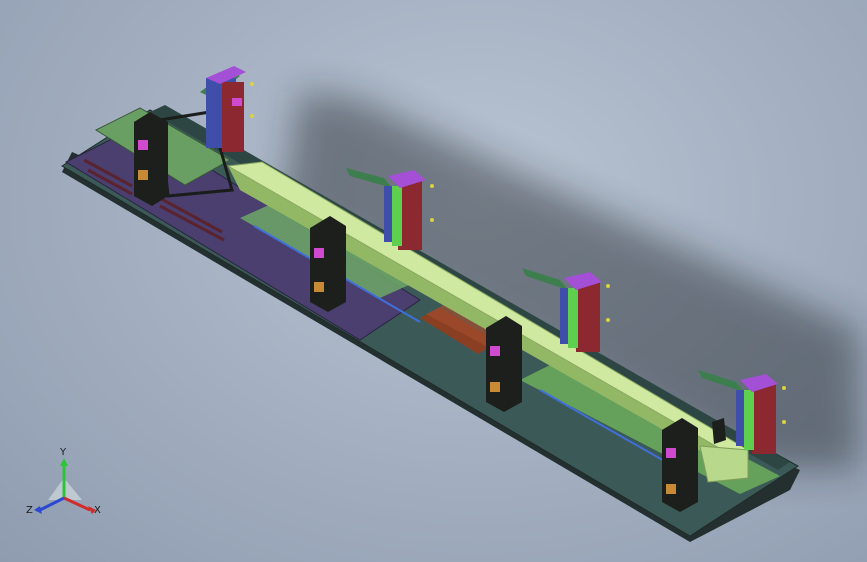 This screenshot has width=867, height=562. I want to click on z-axis-label: Z, so click(29, 510).